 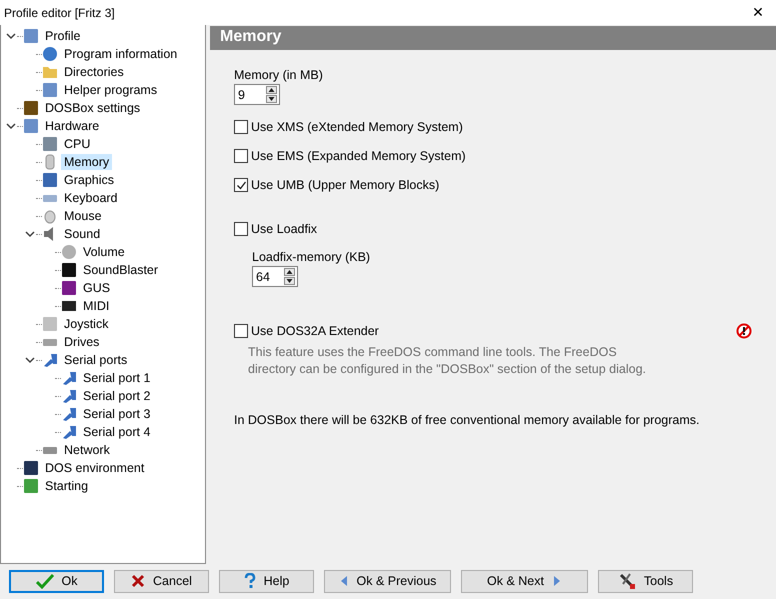 What do you see at coordinates (50, 216) in the screenshot?
I see `mouse-icon` at bounding box center [50, 216].